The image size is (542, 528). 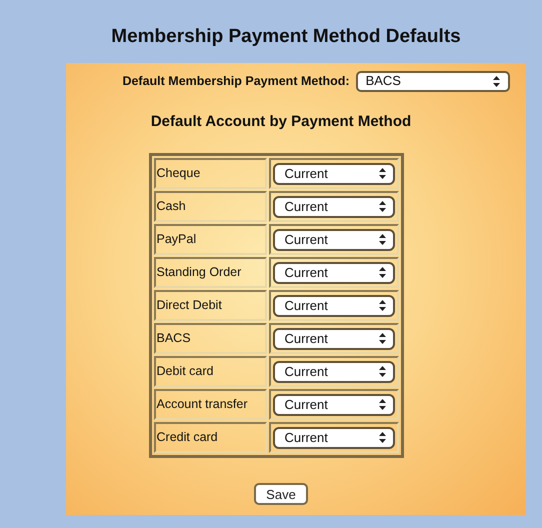 What do you see at coordinates (210, 338) in the screenshot?
I see `payment-method-cell: BACS` at bounding box center [210, 338].